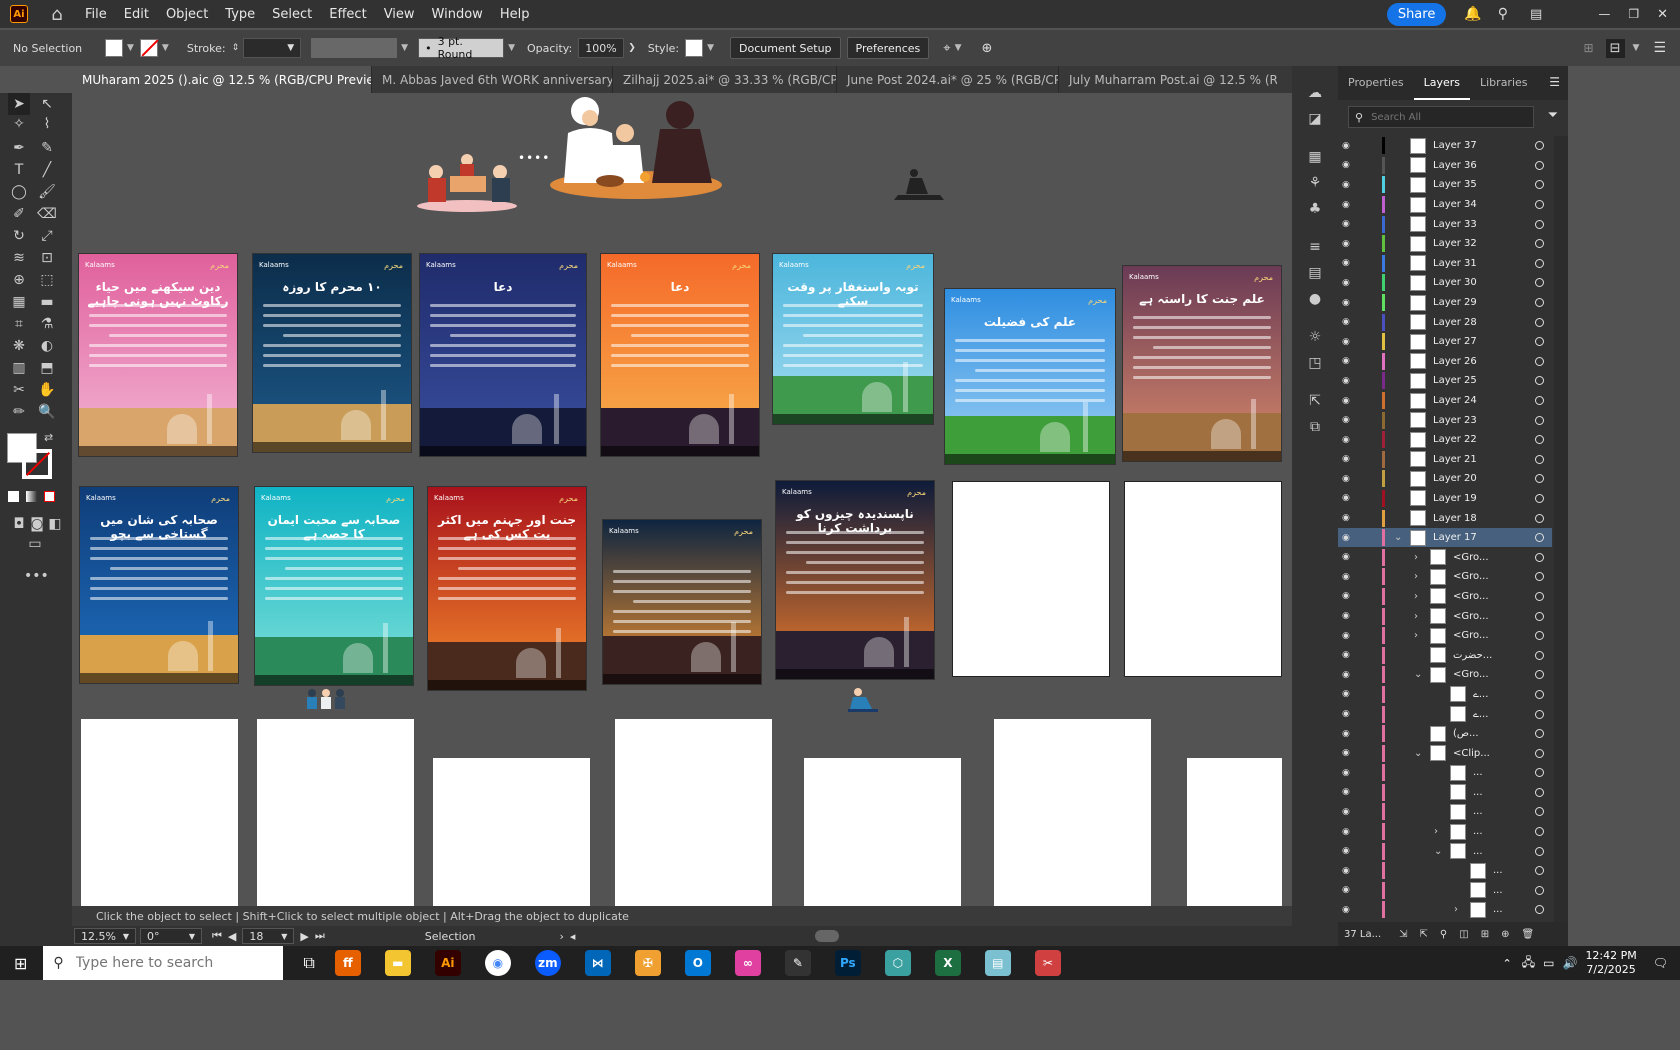  Describe the element at coordinates (547, 963) in the screenshot. I see `zoom-app-icon: zm` at that location.